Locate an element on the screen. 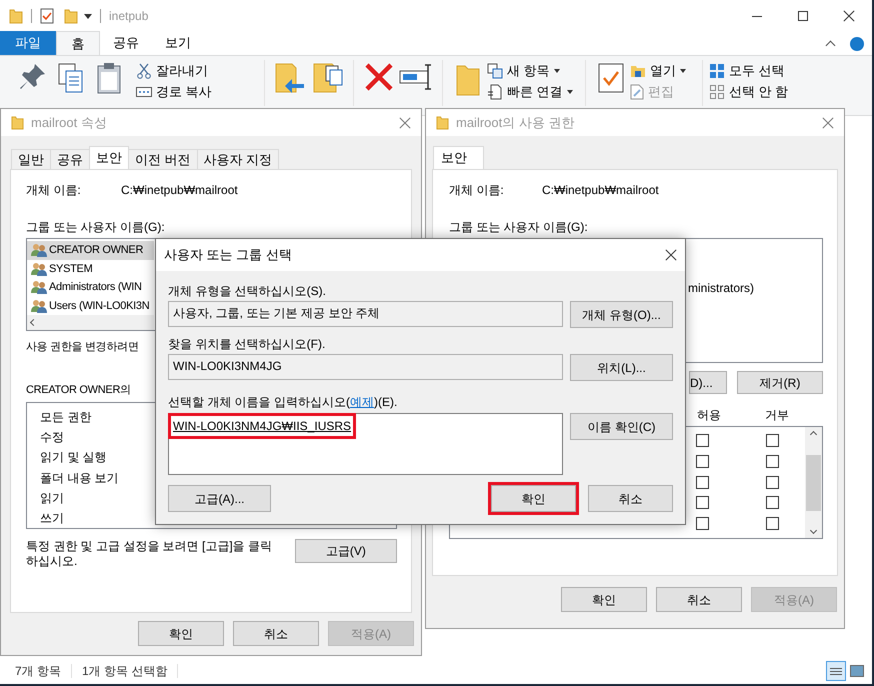  user-row: Users (WIN-LO0KI3N is located at coordinates (90, 306).